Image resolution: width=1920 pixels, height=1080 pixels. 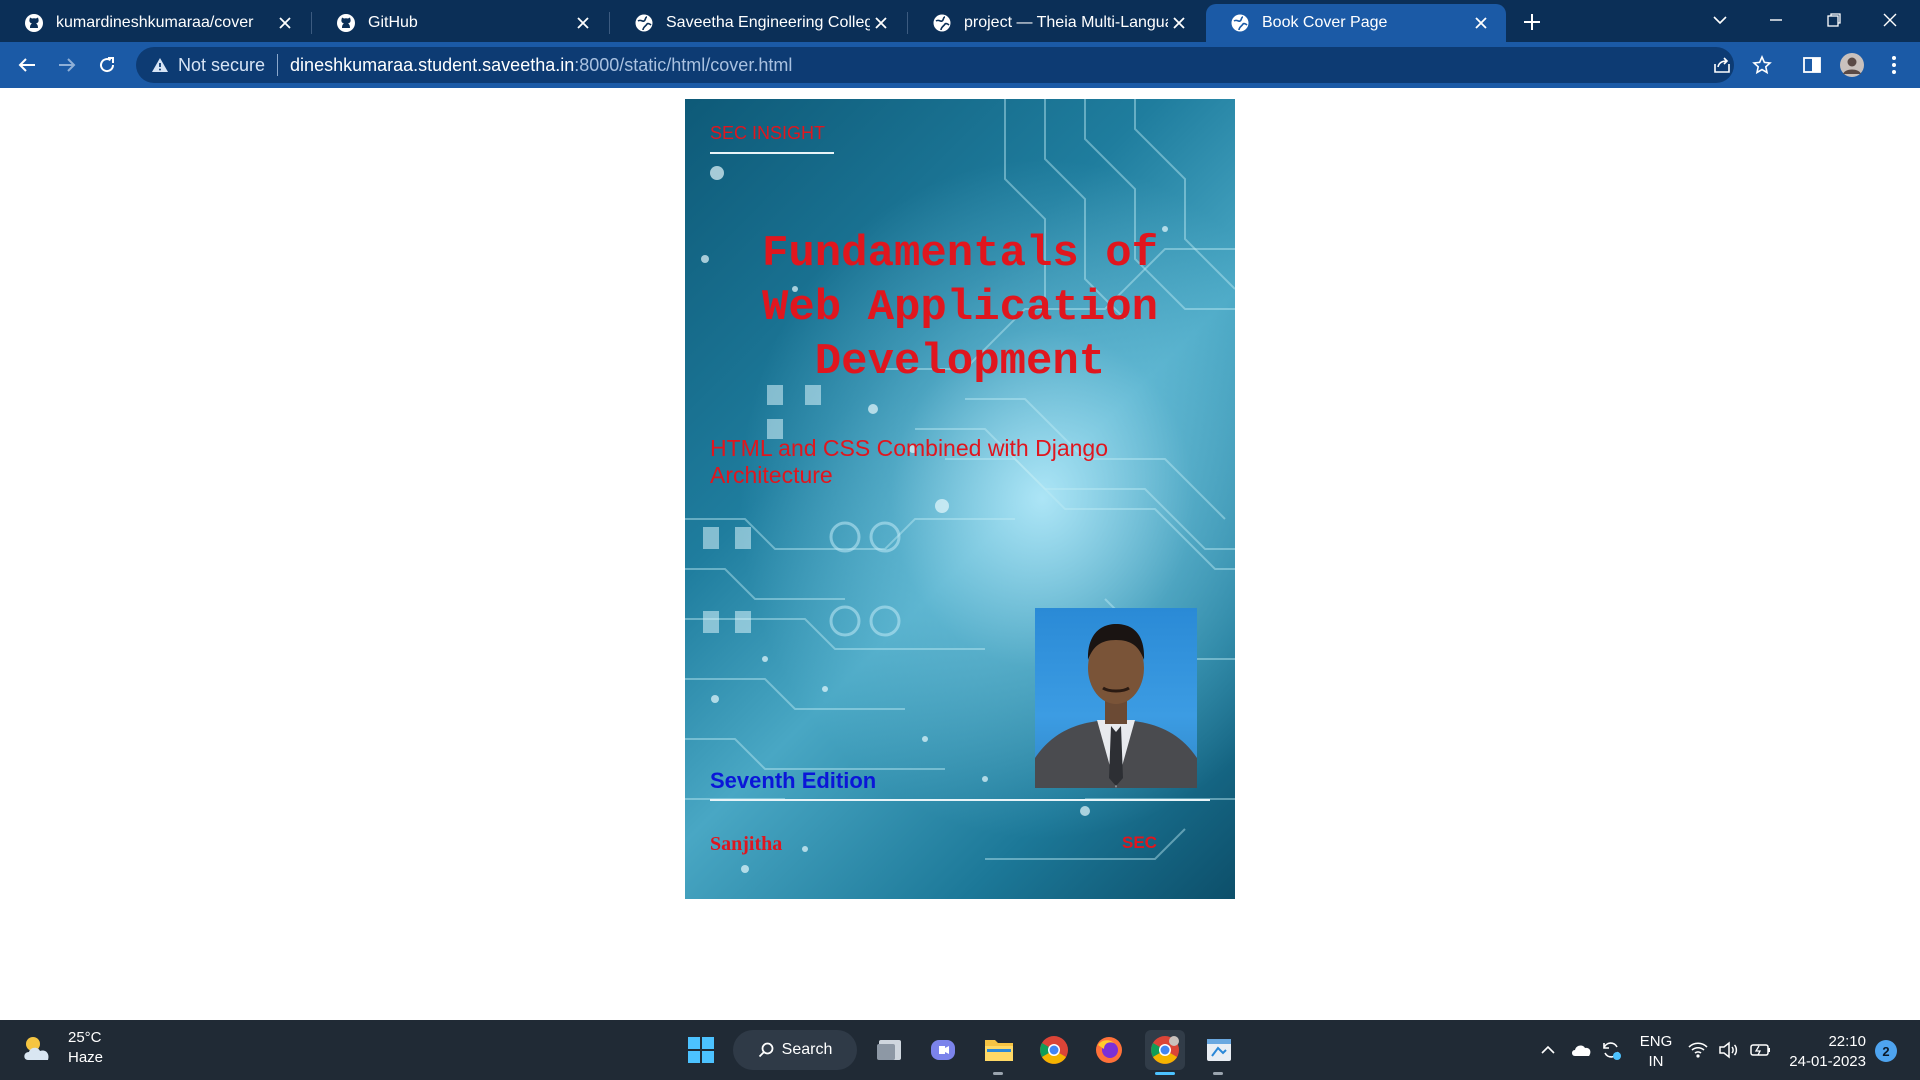 What do you see at coordinates (998, 1073) in the screenshot?
I see `running-indicator` at bounding box center [998, 1073].